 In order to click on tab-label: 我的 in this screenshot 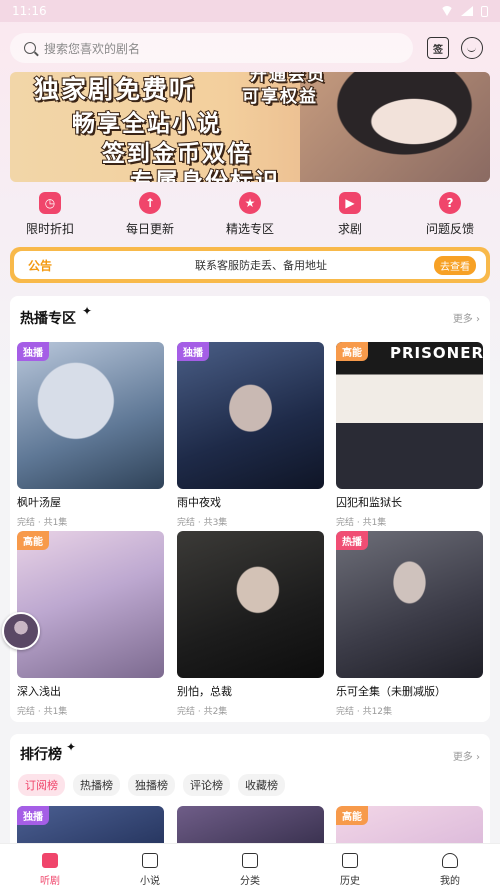, I will do `click(450, 881)`.